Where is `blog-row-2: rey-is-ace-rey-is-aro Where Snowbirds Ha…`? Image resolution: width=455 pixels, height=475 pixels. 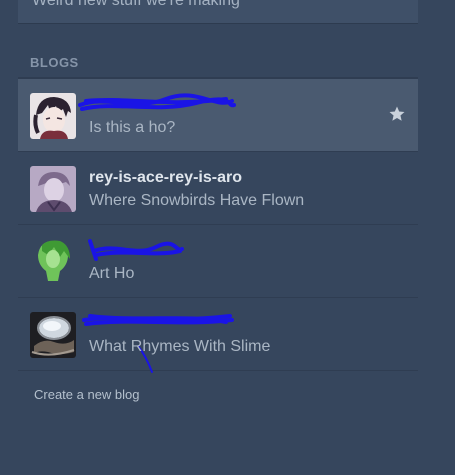 blog-row-2: rey-is-ace-rey-is-aro Where Snowbirds Ha… is located at coordinates (218, 188).